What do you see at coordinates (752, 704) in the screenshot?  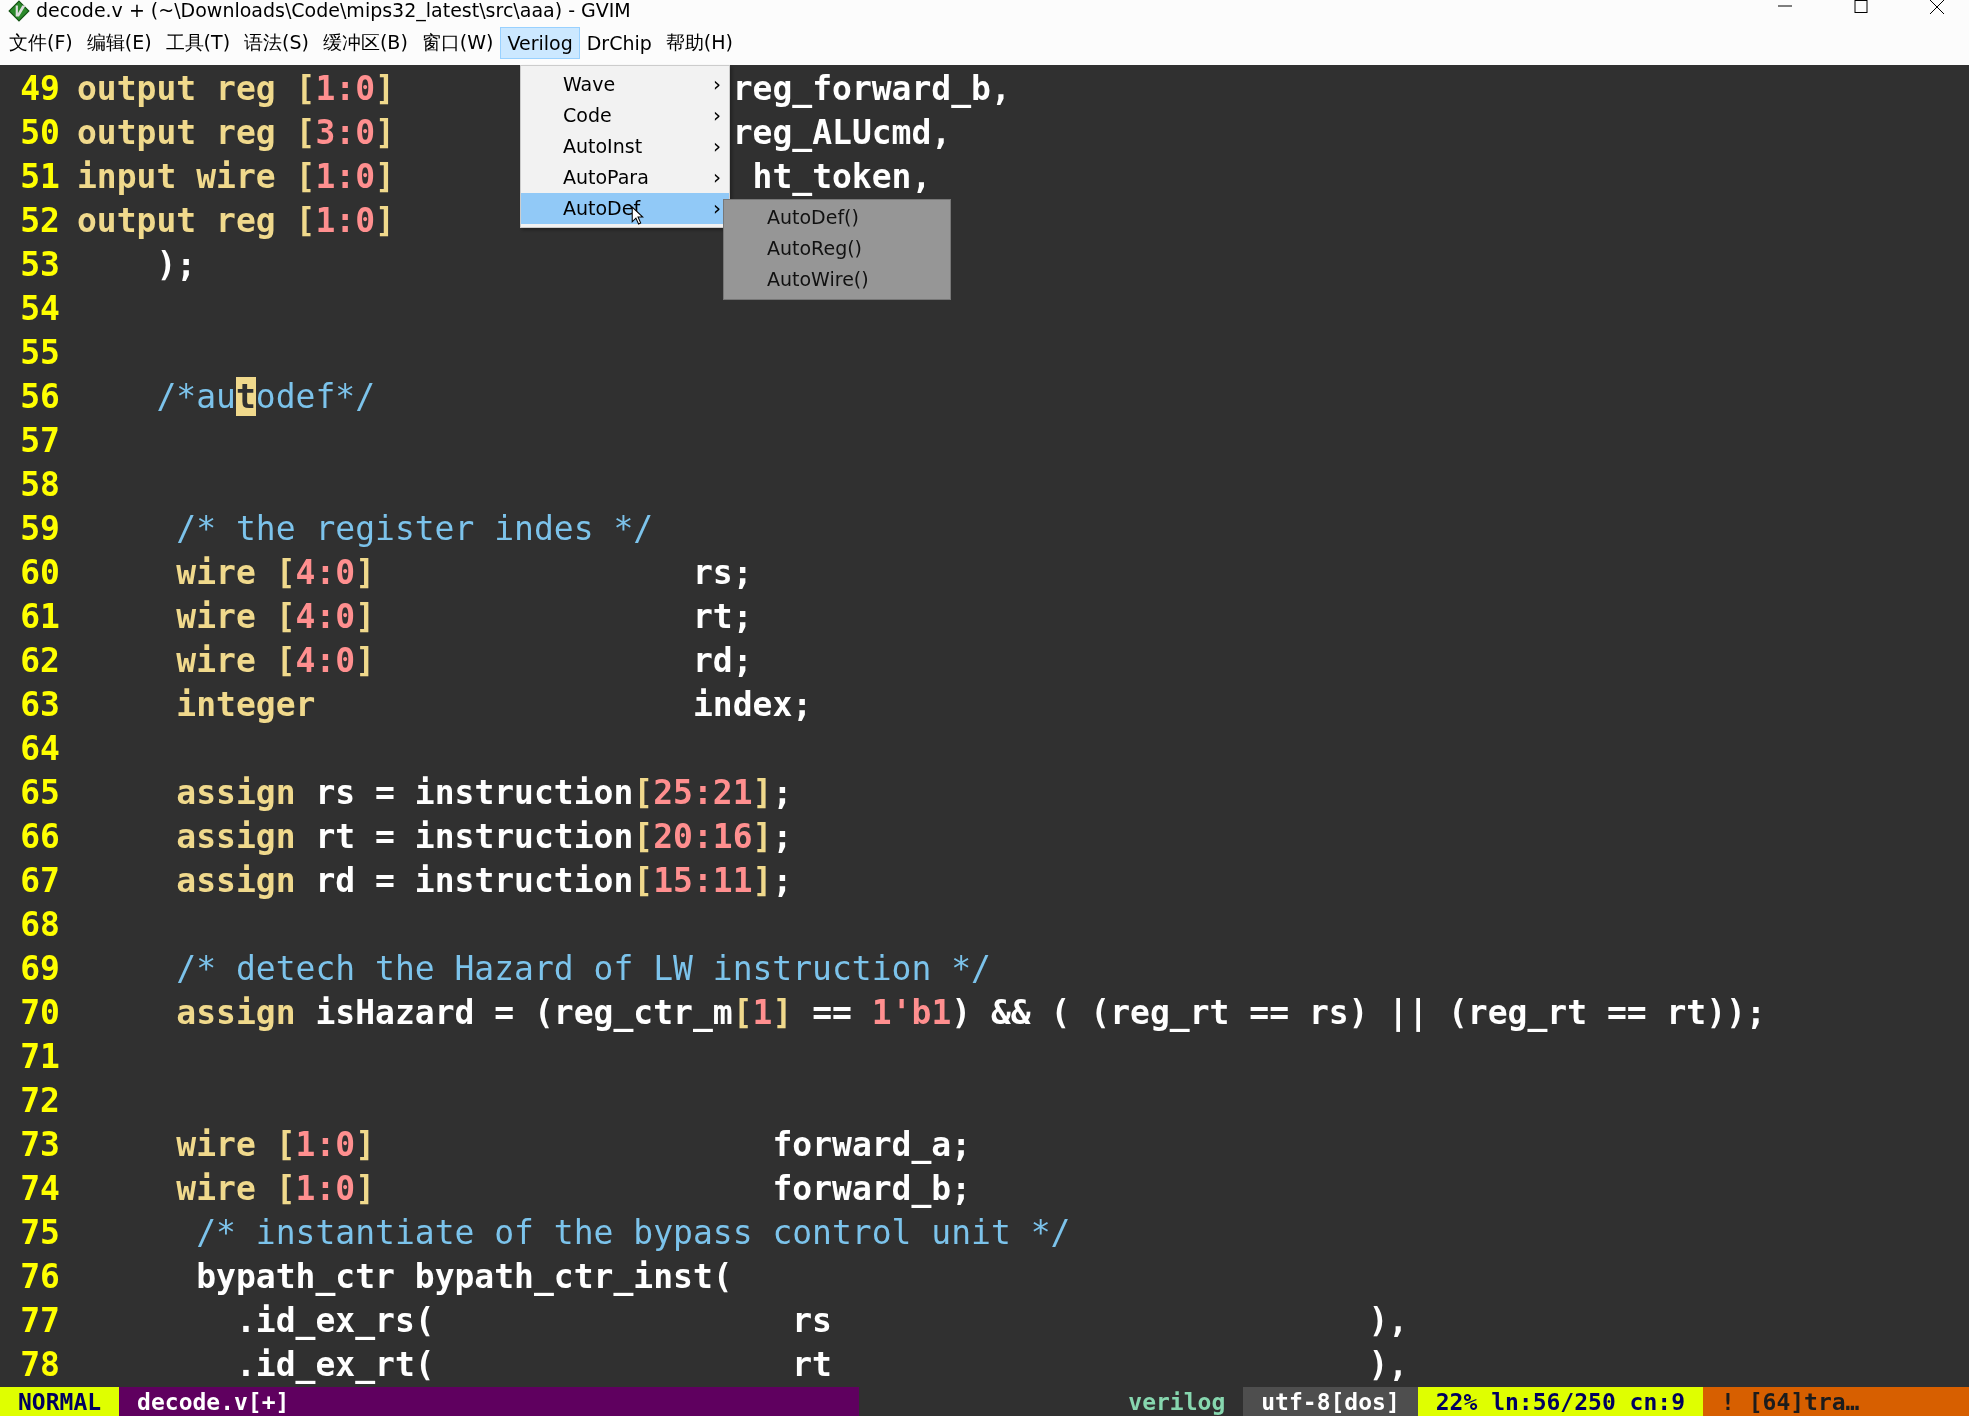 I see `code-text: index;` at bounding box center [752, 704].